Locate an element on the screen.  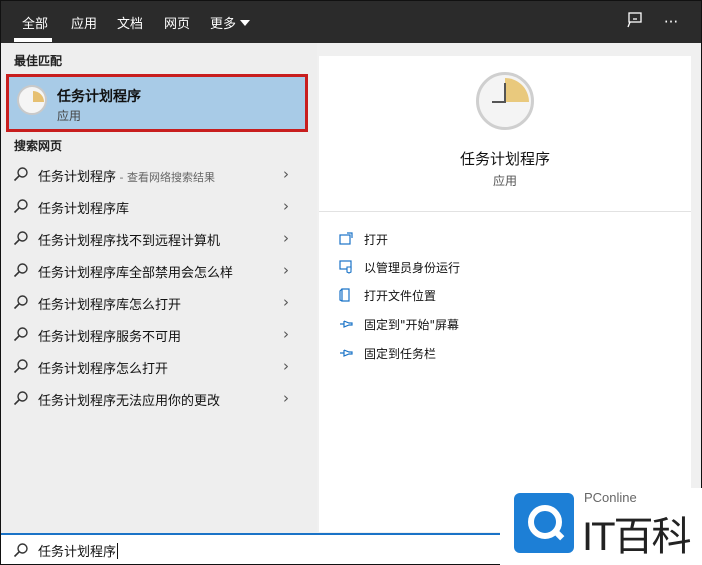
search-scope-tabs: 全部 应用 文档 网页 更多 ··· is located at coordinates (351, 22).